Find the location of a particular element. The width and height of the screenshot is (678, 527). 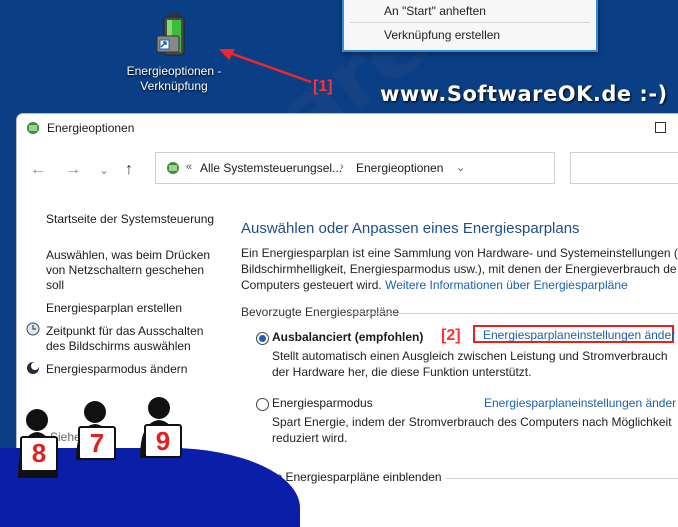

shortcut-label-line1: Energieoptionen - is located at coordinates (174, 71).